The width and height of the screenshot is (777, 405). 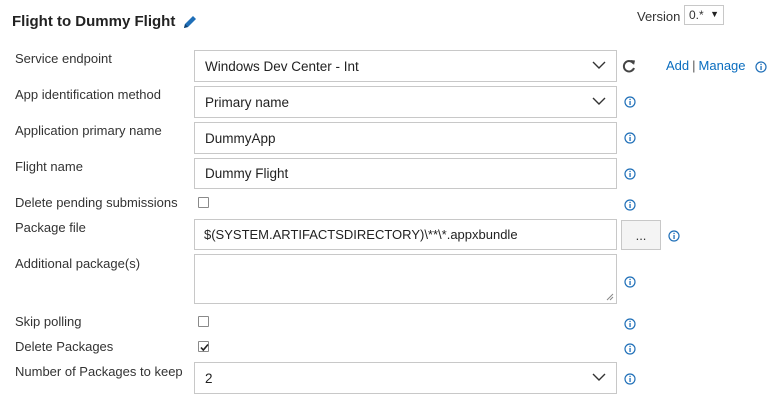 I want to click on version-select: 0.* ▼, so click(x=704, y=15).